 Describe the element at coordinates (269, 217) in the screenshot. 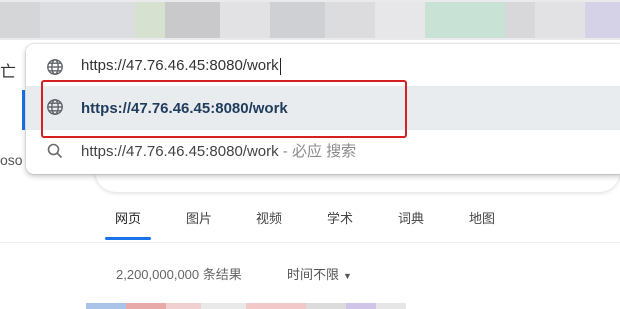

I see `tab-videos: 视频` at that location.